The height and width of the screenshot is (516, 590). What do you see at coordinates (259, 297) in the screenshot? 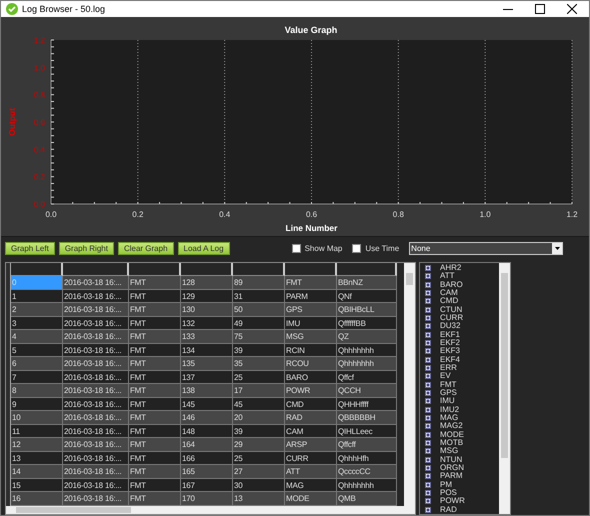
I see `table-cell: 31` at bounding box center [259, 297].